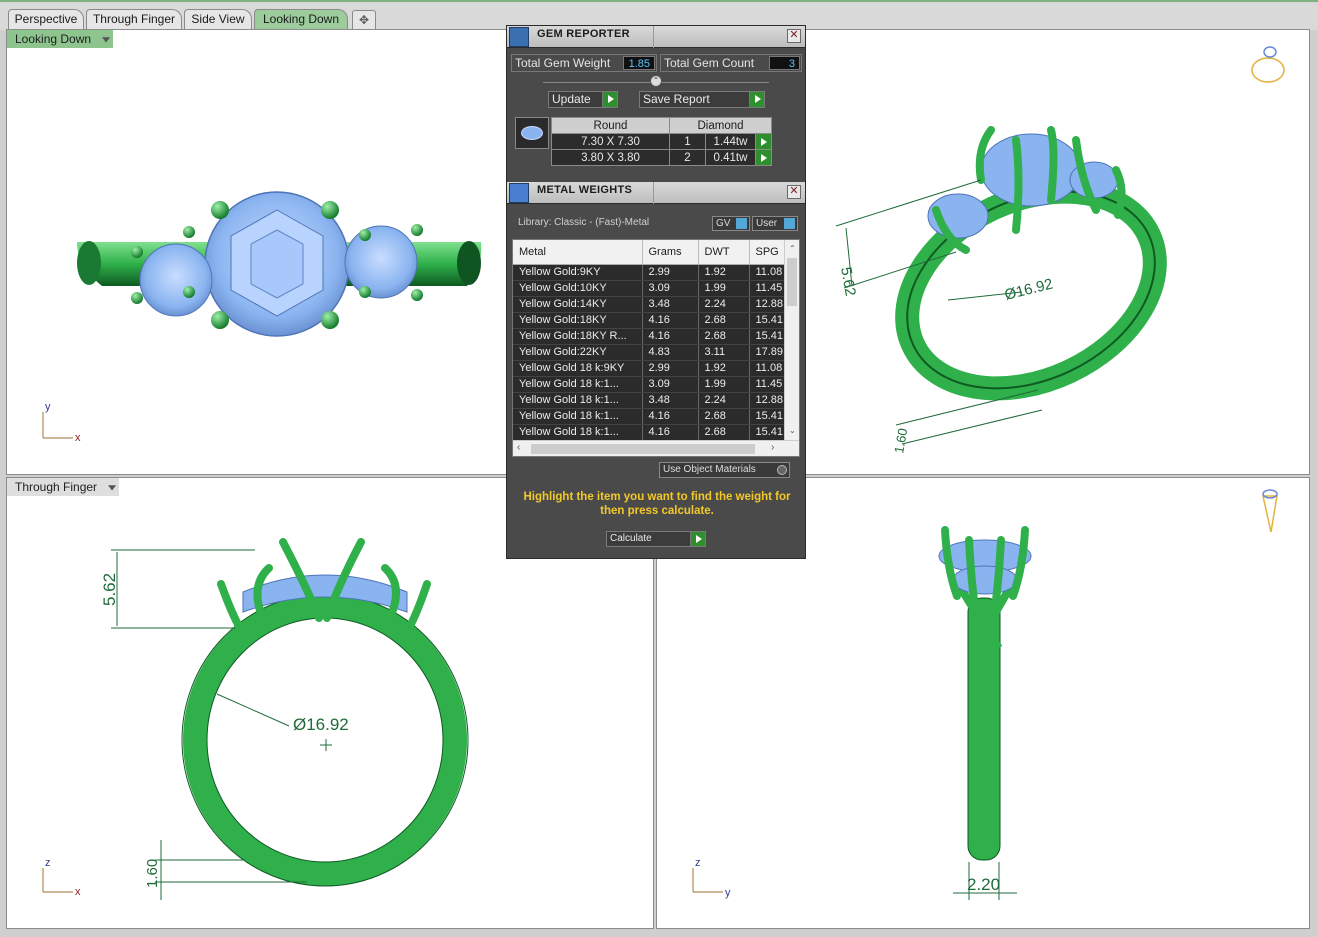 This screenshot has height=937, width=1318. What do you see at coordinates (578, 252) in the screenshot?
I see `metal-column-header: Metal` at bounding box center [578, 252].